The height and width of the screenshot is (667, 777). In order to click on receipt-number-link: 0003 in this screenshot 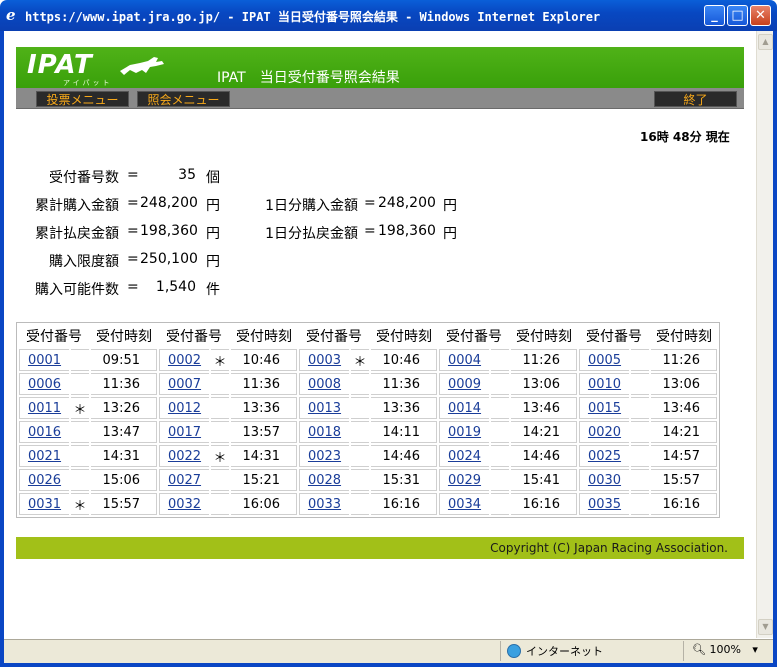, I will do `click(324, 360)`.